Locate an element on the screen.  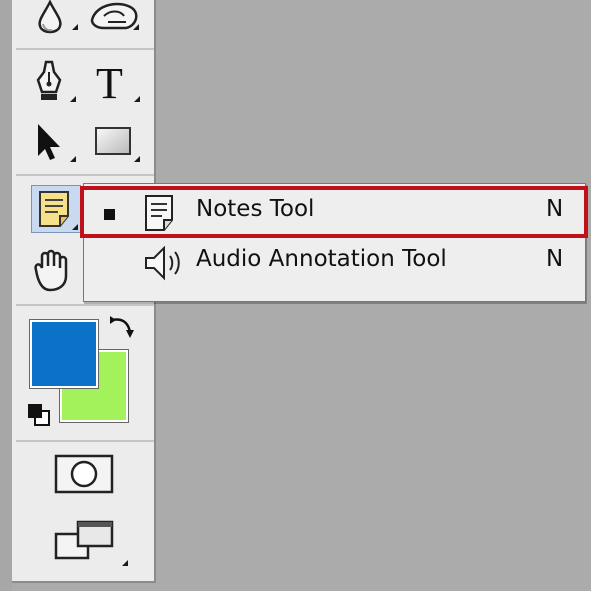
menu-item-notes-tool: Notes Tool N is located at coordinates (334, 212).